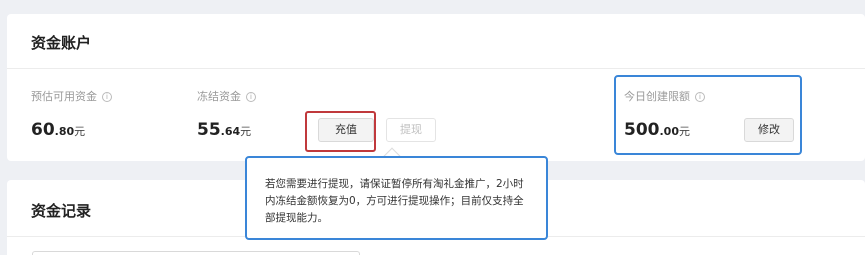 The image size is (865, 255). What do you see at coordinates (411, 130) in the screenshot?
I see `withdraw-button: 提现` at bounding box center [411, 130].